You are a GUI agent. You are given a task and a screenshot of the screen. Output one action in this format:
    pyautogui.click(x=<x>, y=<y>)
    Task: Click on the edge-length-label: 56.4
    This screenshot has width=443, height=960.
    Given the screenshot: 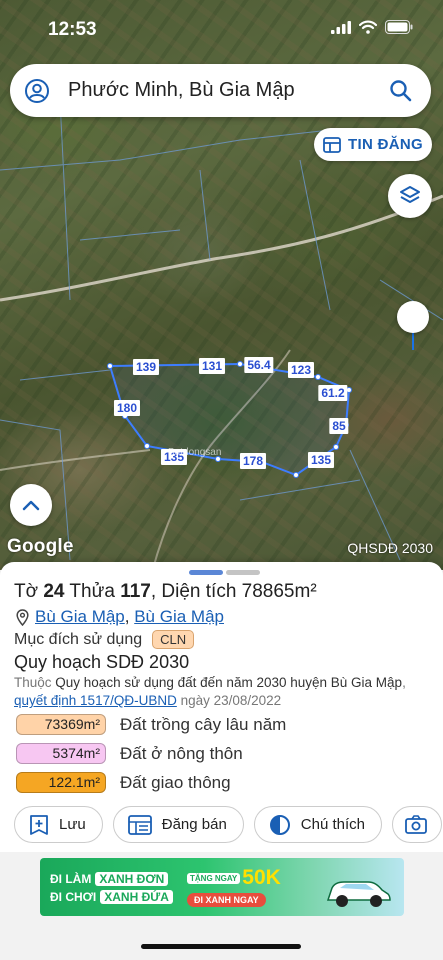 What is the action you would take?
    pyautogui.click(x=259, y=365)
    